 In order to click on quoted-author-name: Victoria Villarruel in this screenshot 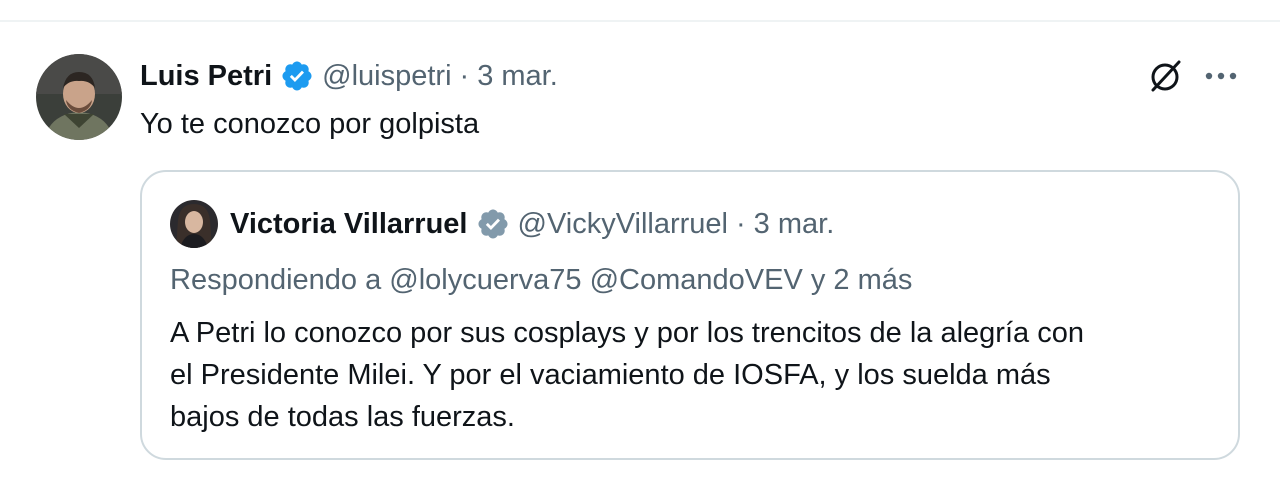, I will do `click(349, 224)`.